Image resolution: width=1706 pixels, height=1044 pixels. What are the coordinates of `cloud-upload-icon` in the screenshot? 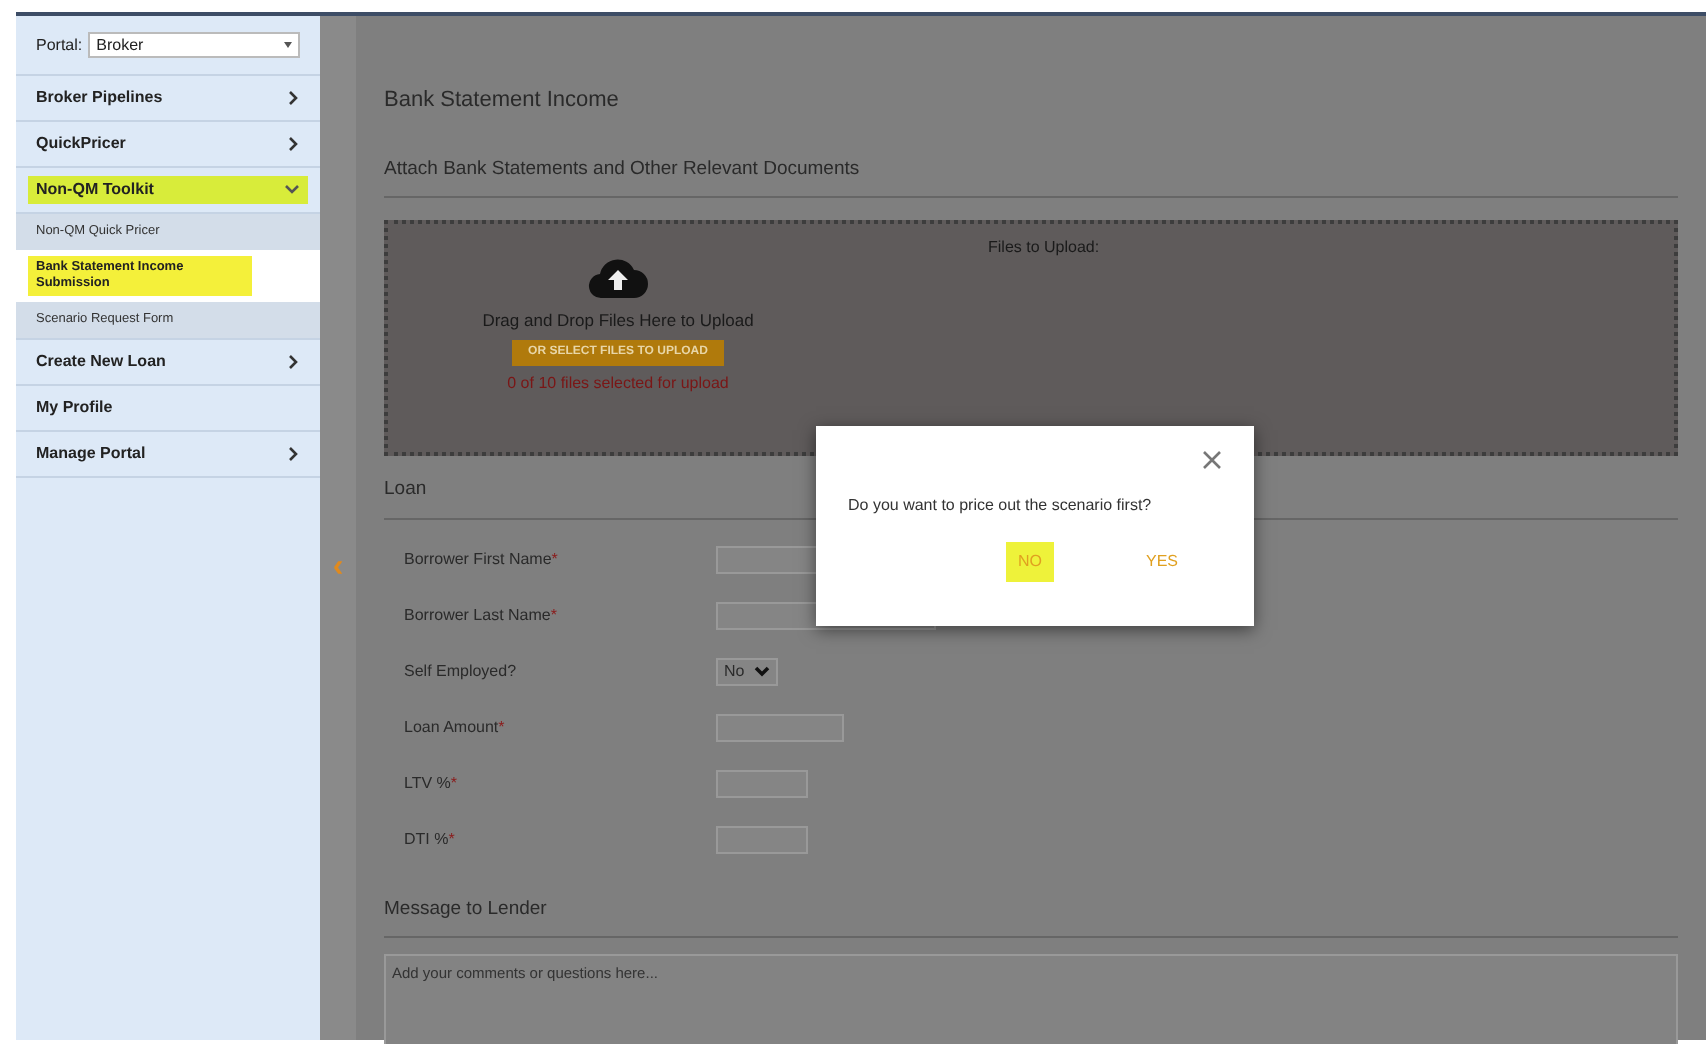 It's located at (618, 278).